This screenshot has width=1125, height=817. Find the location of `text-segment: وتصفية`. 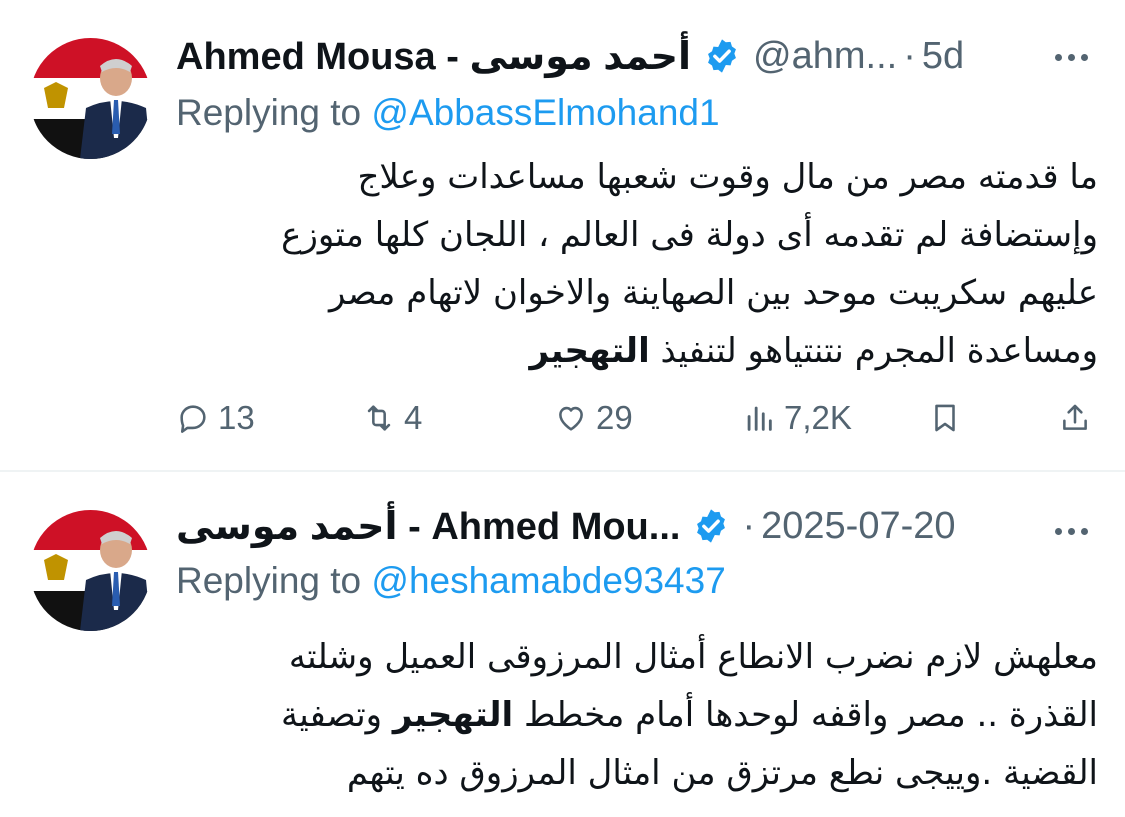

text-segment: وتصفية is located at coordinates (332, 715).